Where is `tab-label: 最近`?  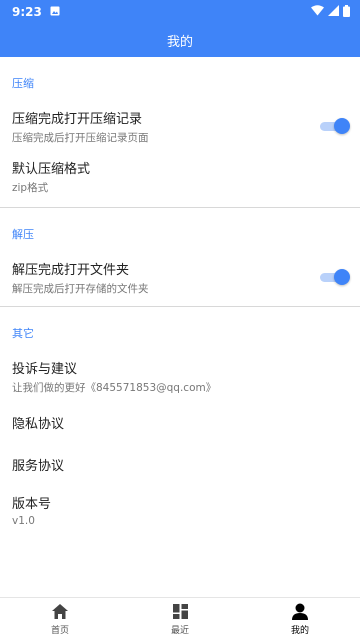 tab-label: 最近 is located at coordinates (179, 630).